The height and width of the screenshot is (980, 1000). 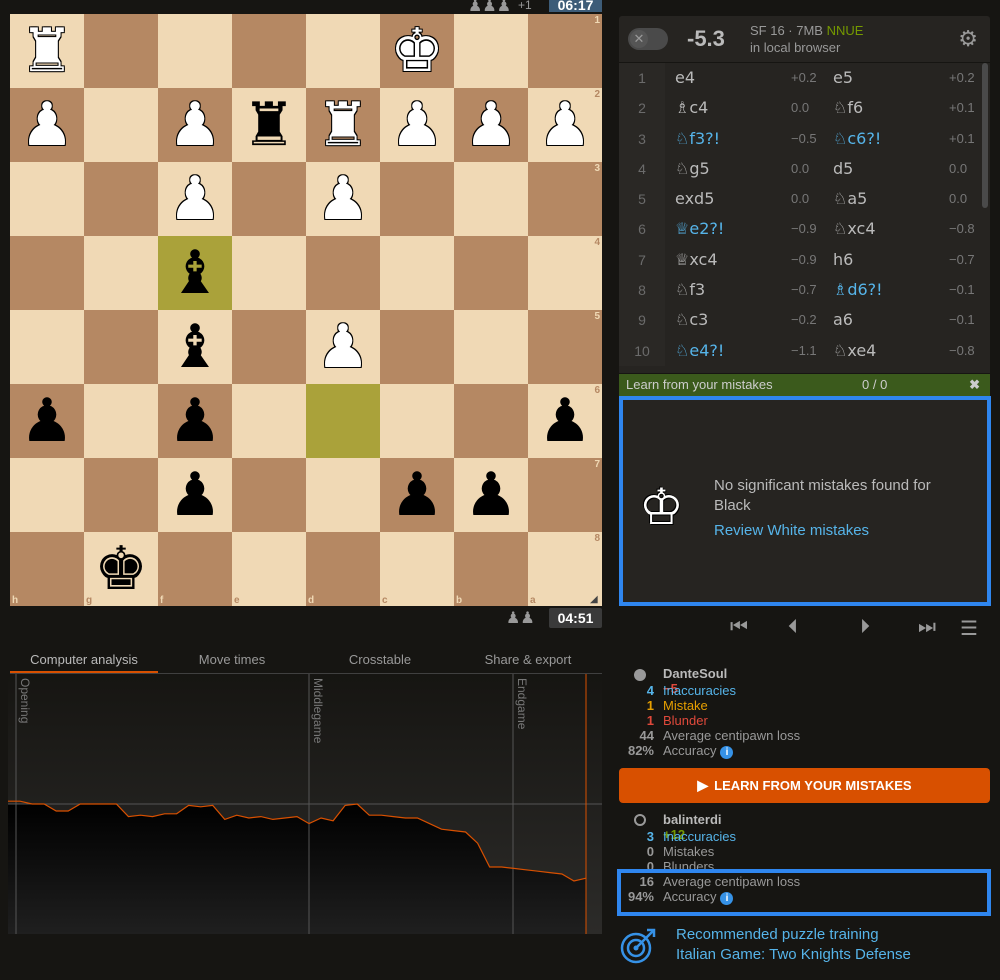 I want to click on black-move: e5, so click(x=843, y=78).